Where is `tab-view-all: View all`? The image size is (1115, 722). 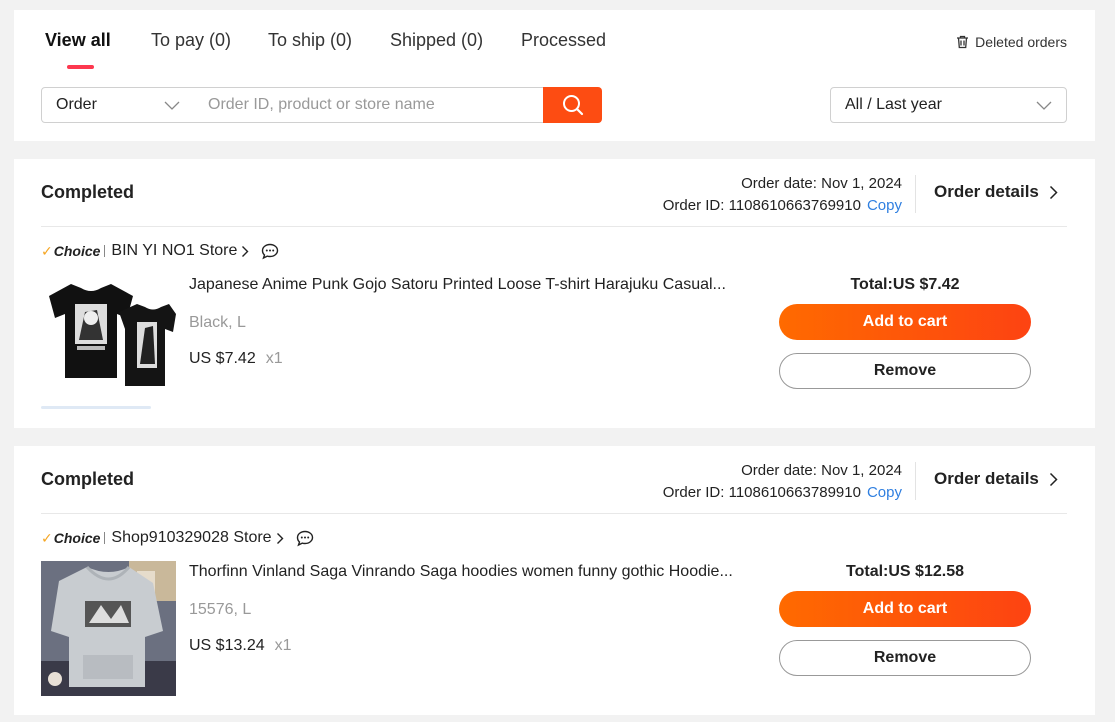
tab-view-all: View all is located at coordinates (78, 40).